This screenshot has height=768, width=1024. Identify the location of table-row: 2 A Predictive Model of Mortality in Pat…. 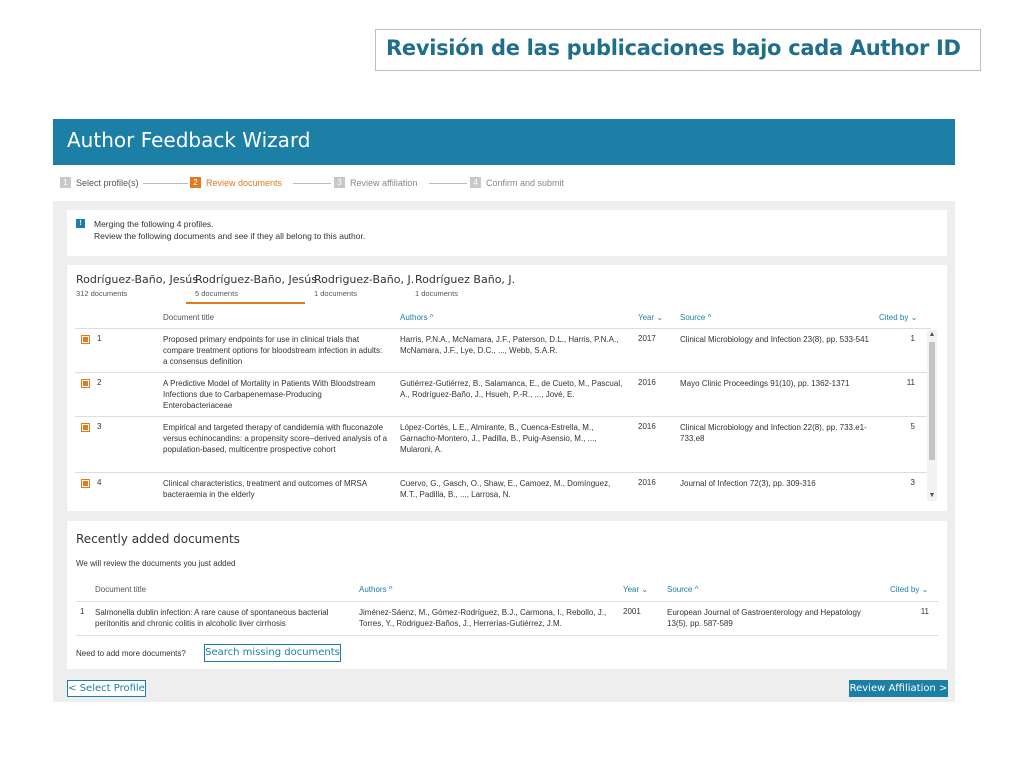
(503, 396).